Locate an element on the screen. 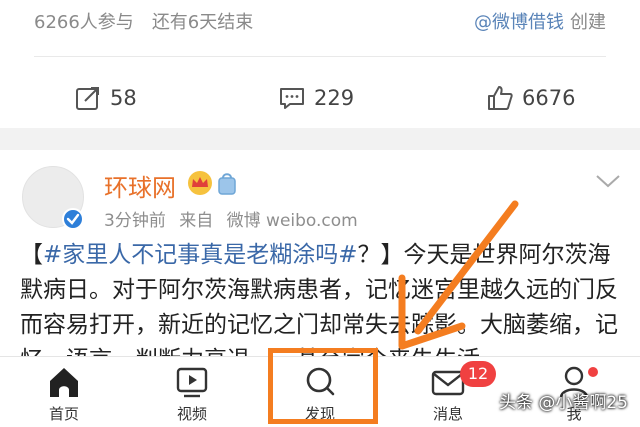 Image resolution: width=640 pixels, height=427 pixels. comment-icon is located at coordinates (292, 98).